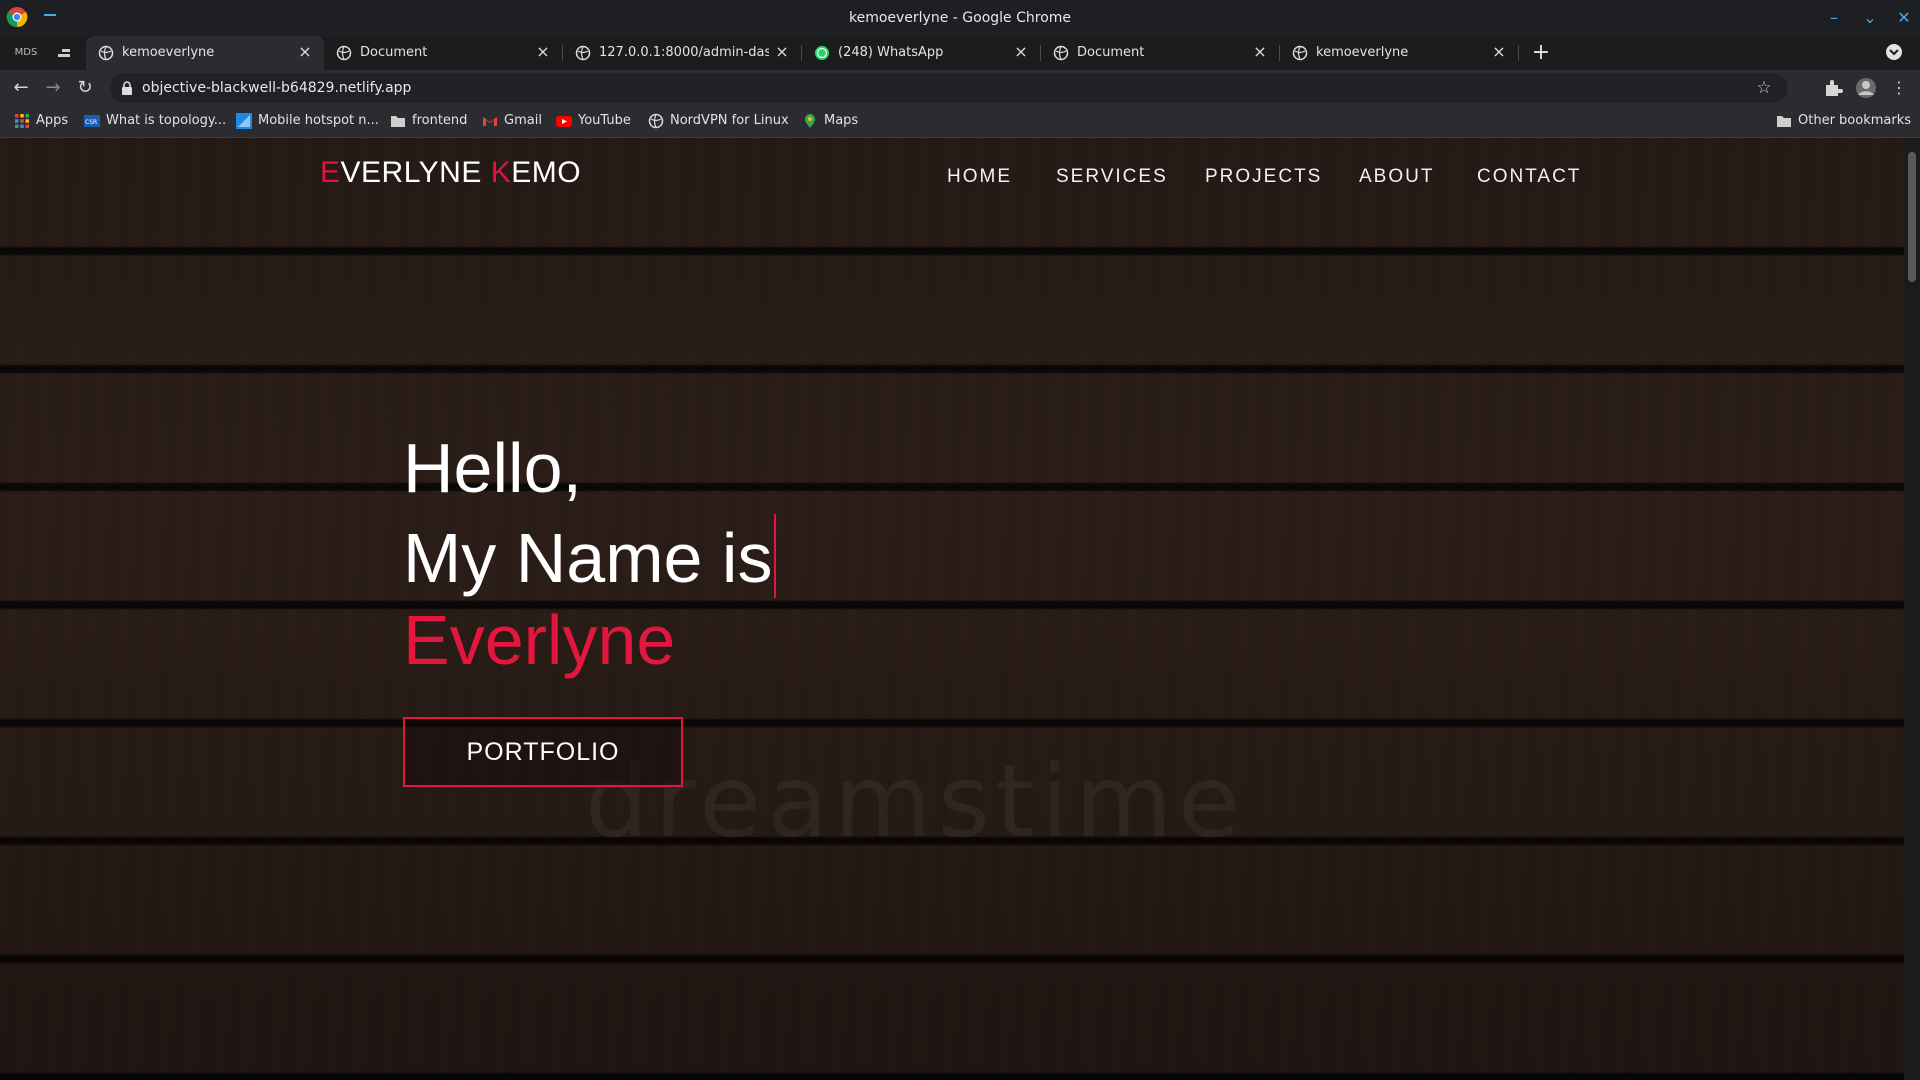  I want to click on hero-intro-text: My Name is, so click(588, 558).